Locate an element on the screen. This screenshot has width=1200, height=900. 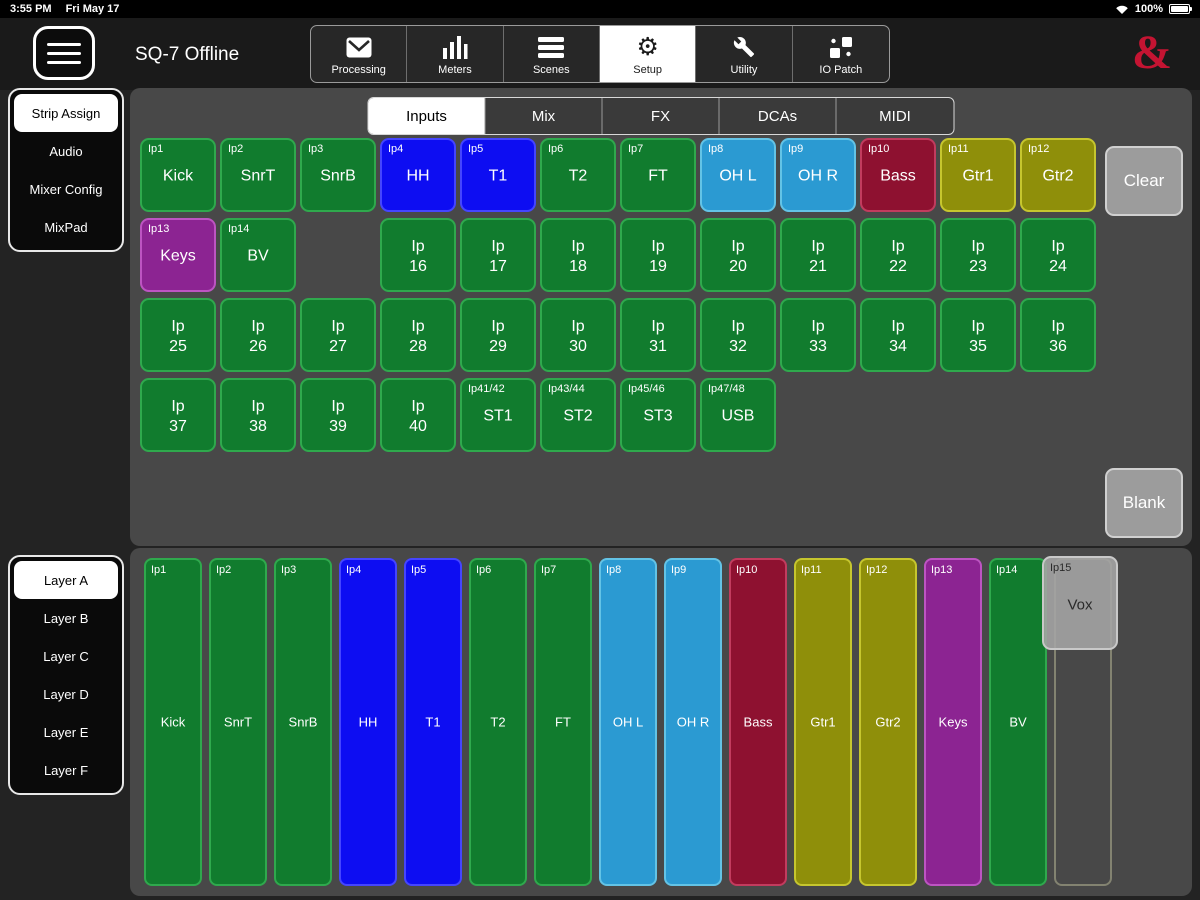
channel-button-ip21: Ip 21 is located at coordinates (818, 255).